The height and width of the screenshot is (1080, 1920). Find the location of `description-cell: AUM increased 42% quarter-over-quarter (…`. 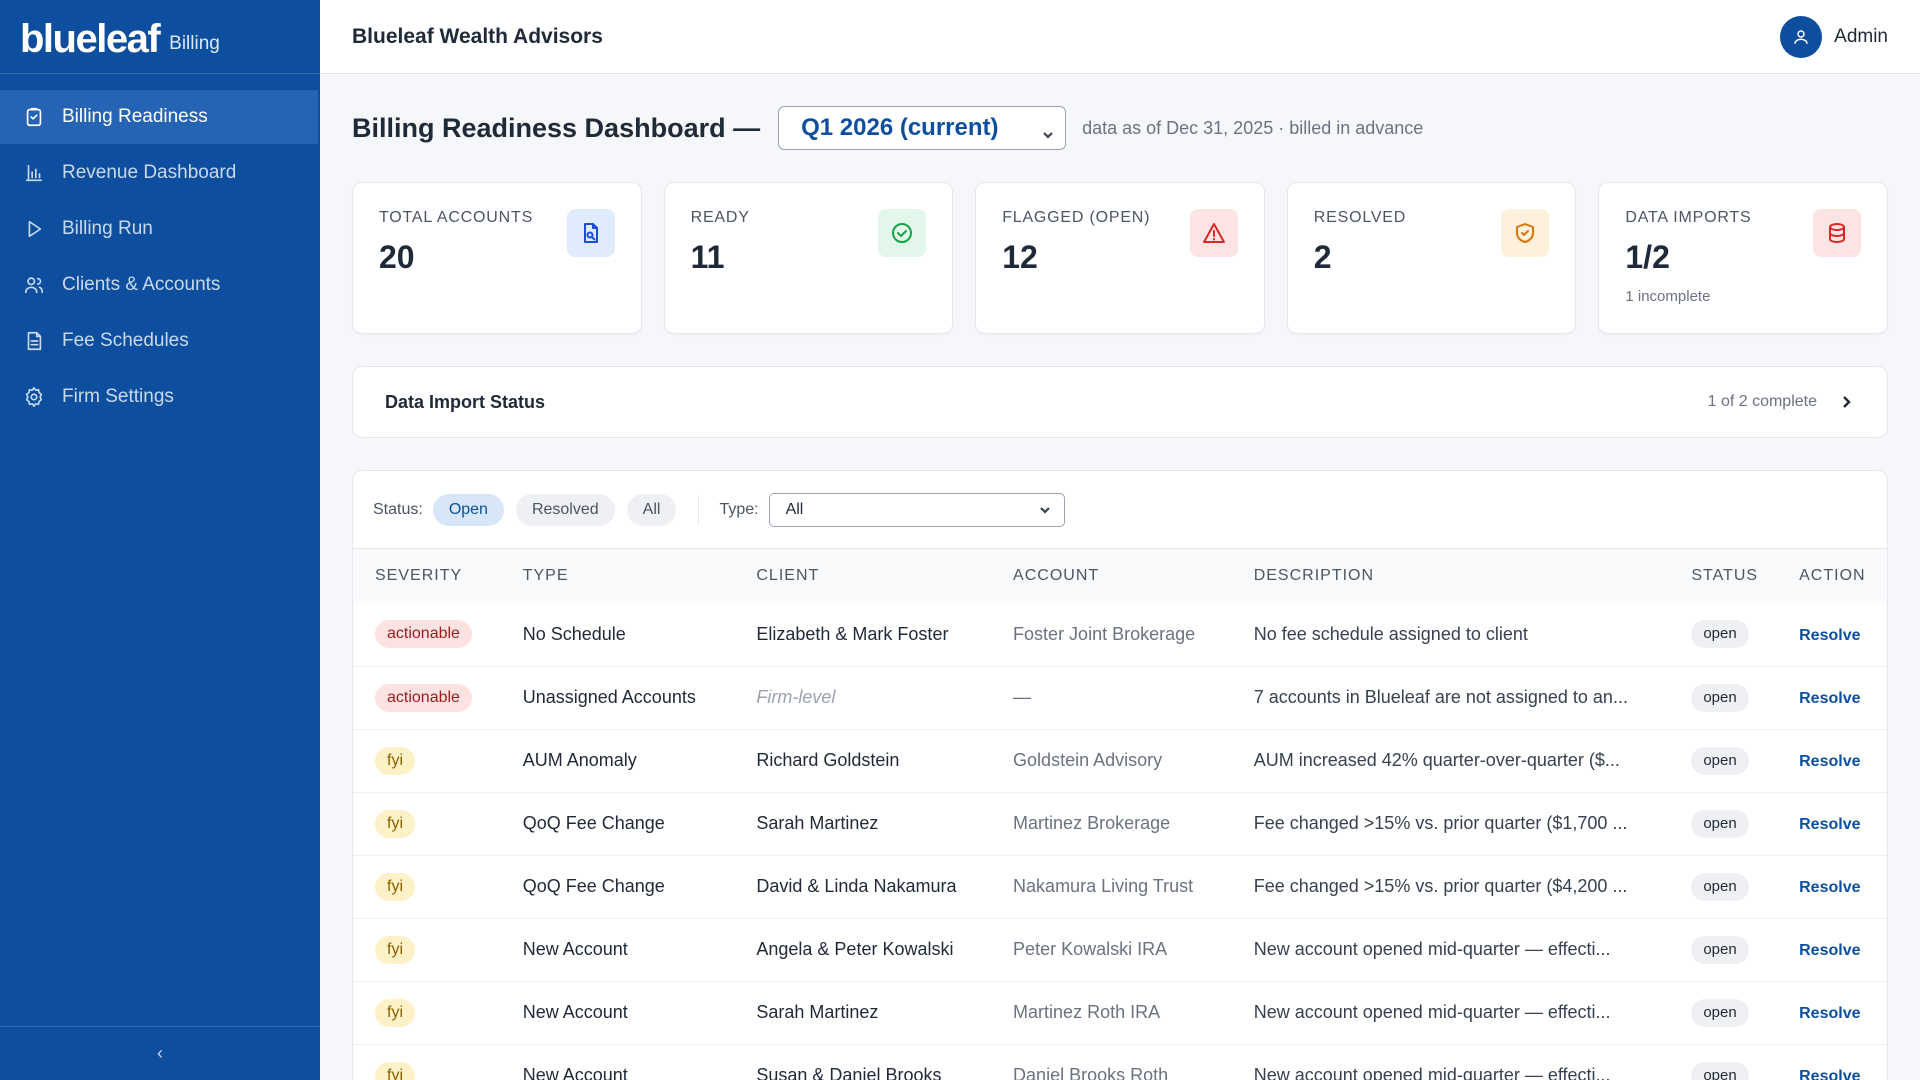

description-cell: AUM increased 42% quarter-over-quarter (… is located at coordinates (1450, 761).